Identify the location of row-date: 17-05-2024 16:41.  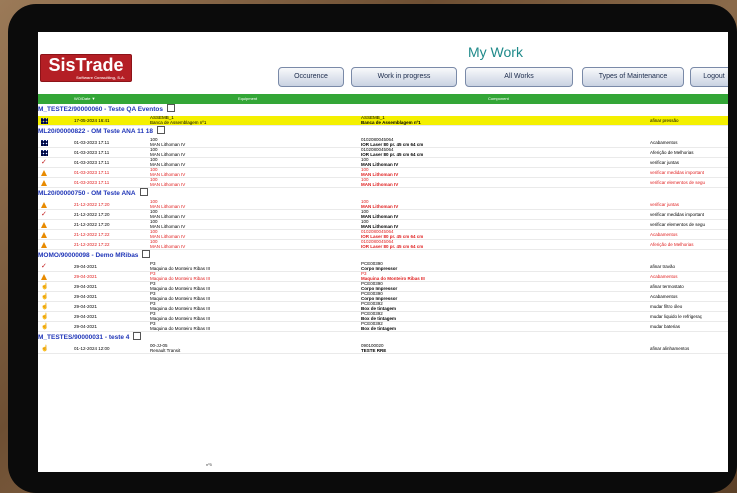
(92, 120).